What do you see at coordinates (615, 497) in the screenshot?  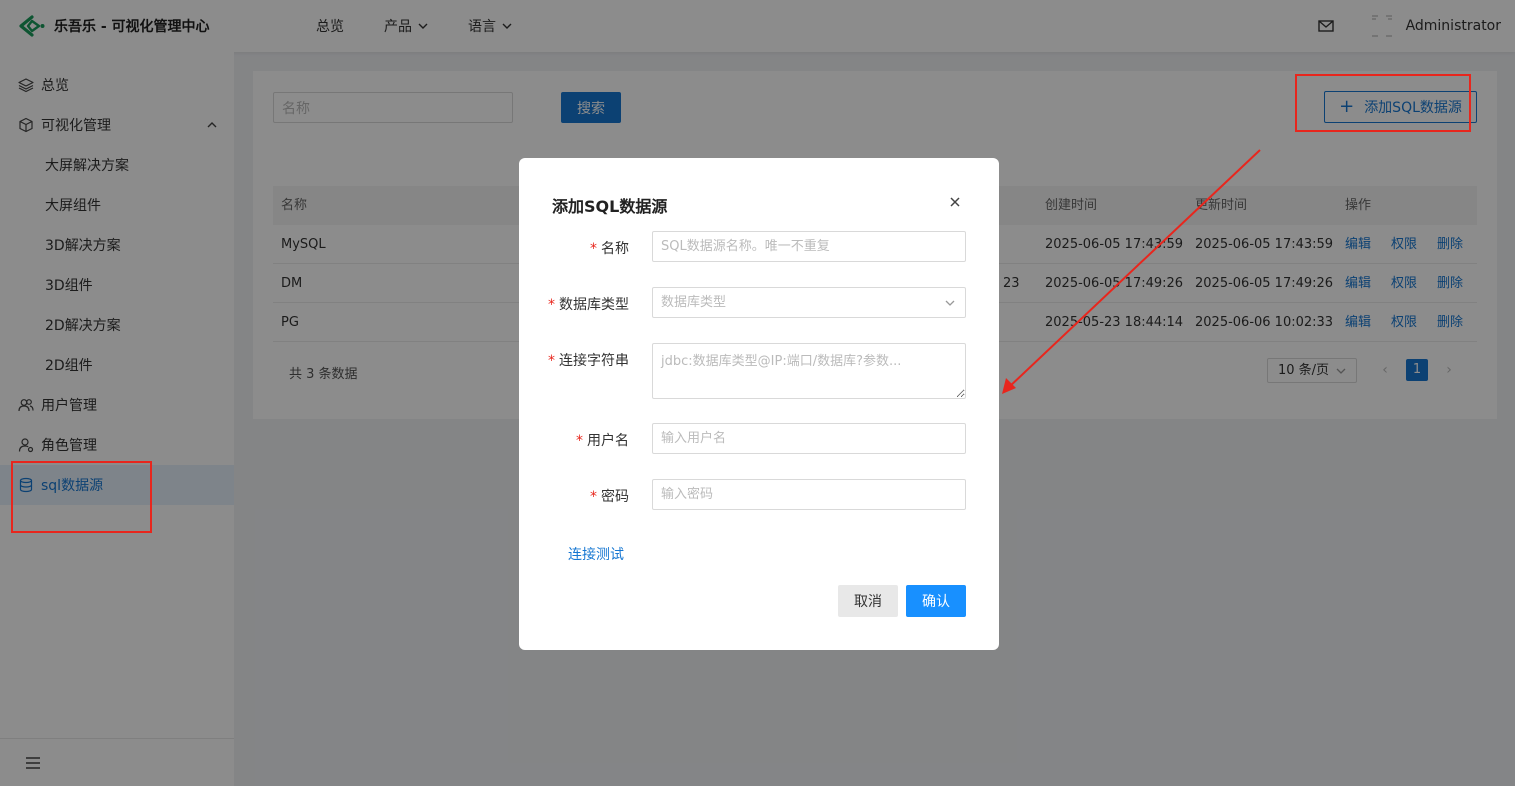 I see `password-label-text: 密码` at bounding box center [615, 497].